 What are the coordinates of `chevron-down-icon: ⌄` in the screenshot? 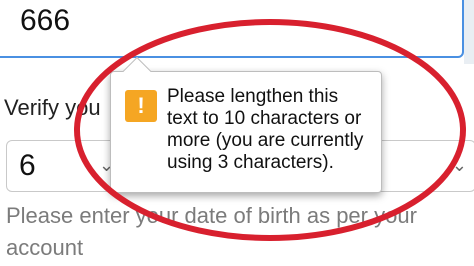 It's located at (459, 165).